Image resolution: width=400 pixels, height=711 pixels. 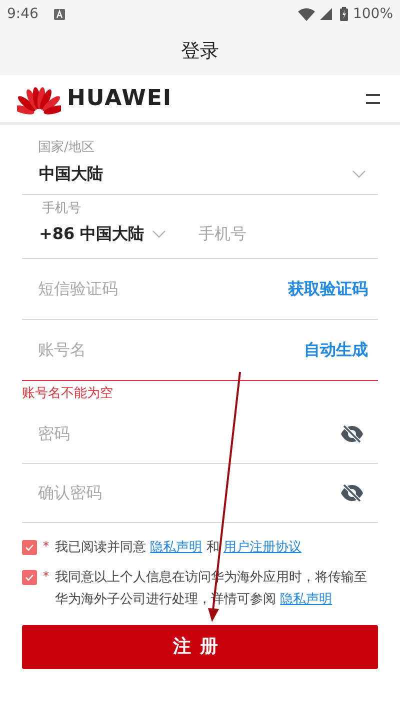 What do you see at coordinates (326, 14) in the screenshot?
I see `signal-icon` at bounding box center [326, 14].